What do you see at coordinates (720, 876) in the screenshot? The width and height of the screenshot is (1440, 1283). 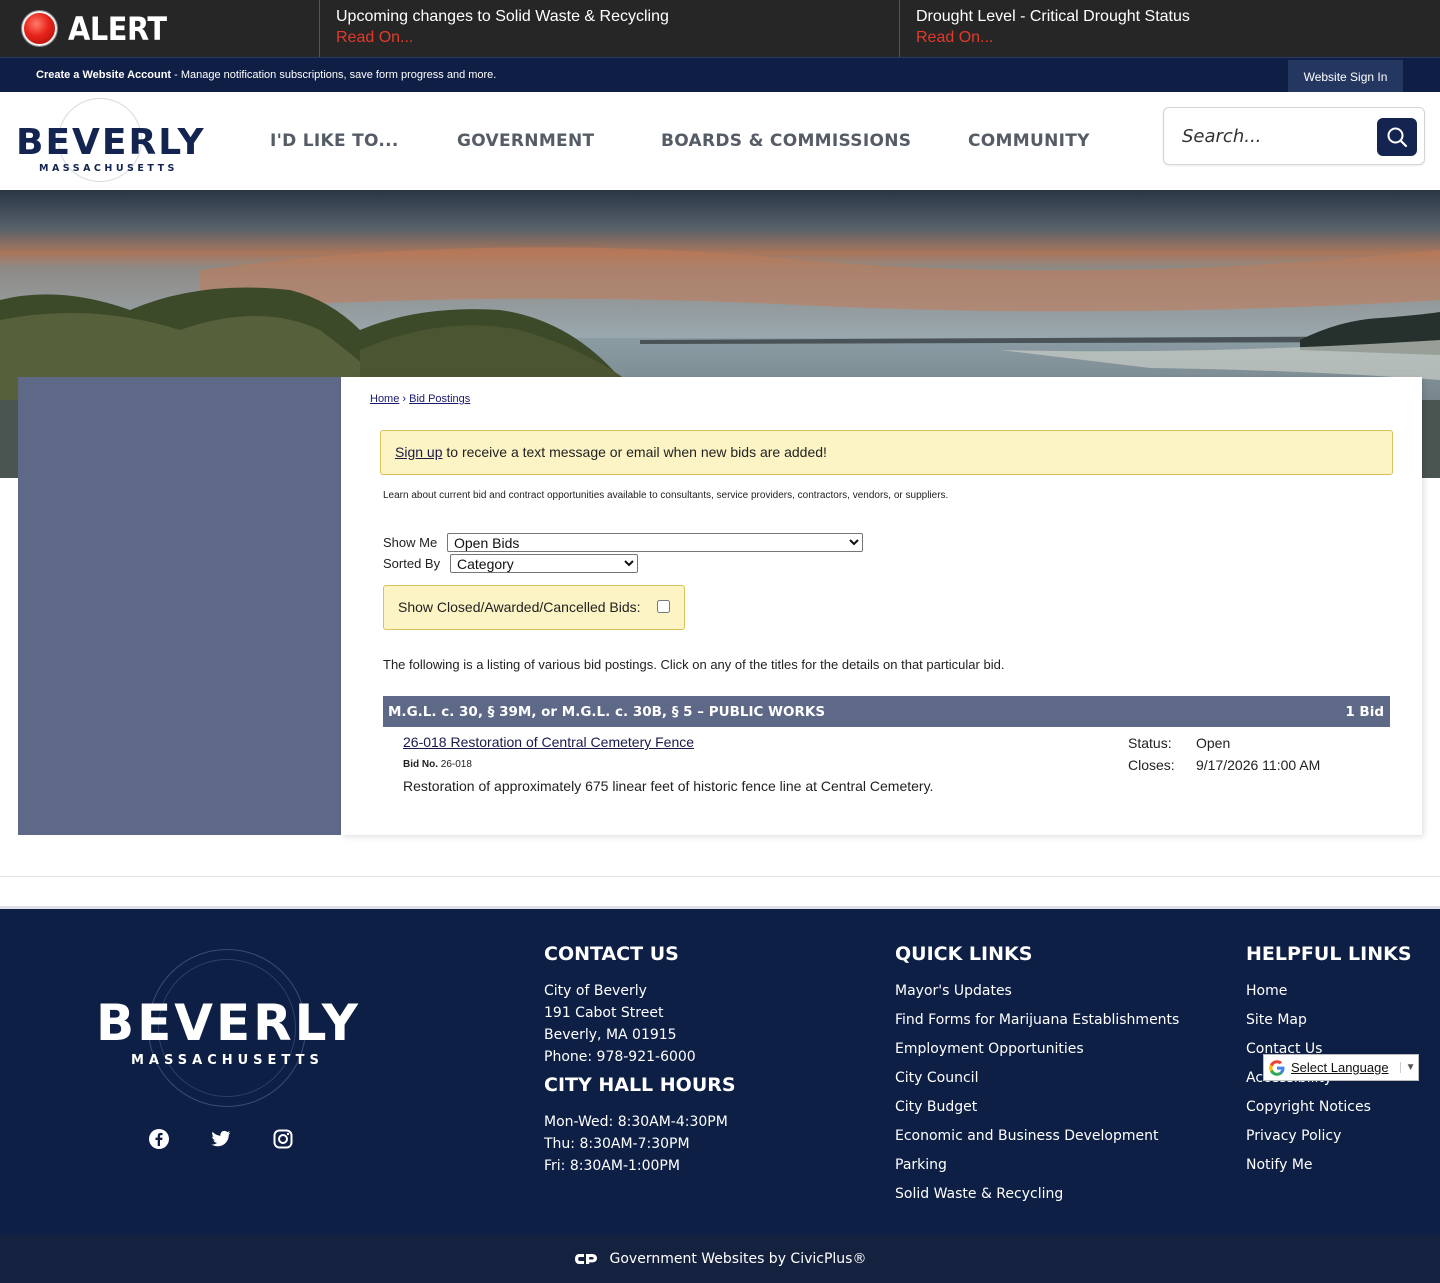 I see `divider` at bounding box center [720, 876].